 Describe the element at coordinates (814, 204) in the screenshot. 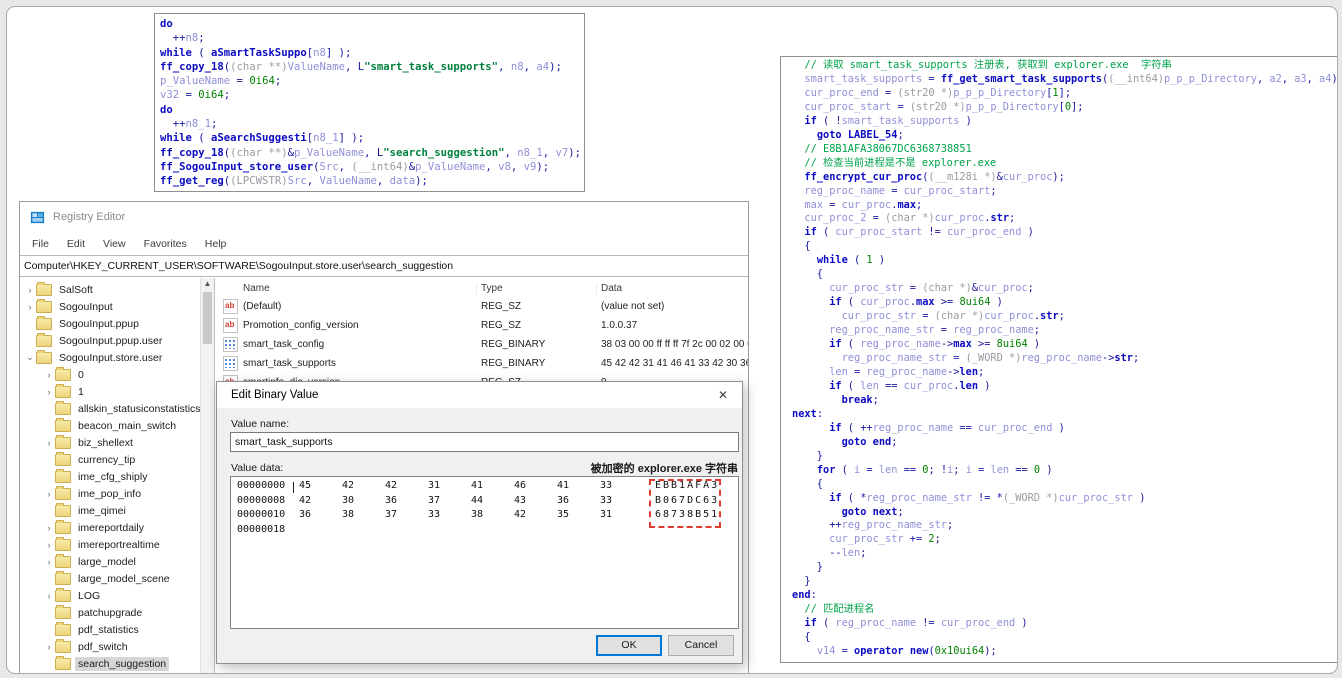

I see `code-token: max` at that location.